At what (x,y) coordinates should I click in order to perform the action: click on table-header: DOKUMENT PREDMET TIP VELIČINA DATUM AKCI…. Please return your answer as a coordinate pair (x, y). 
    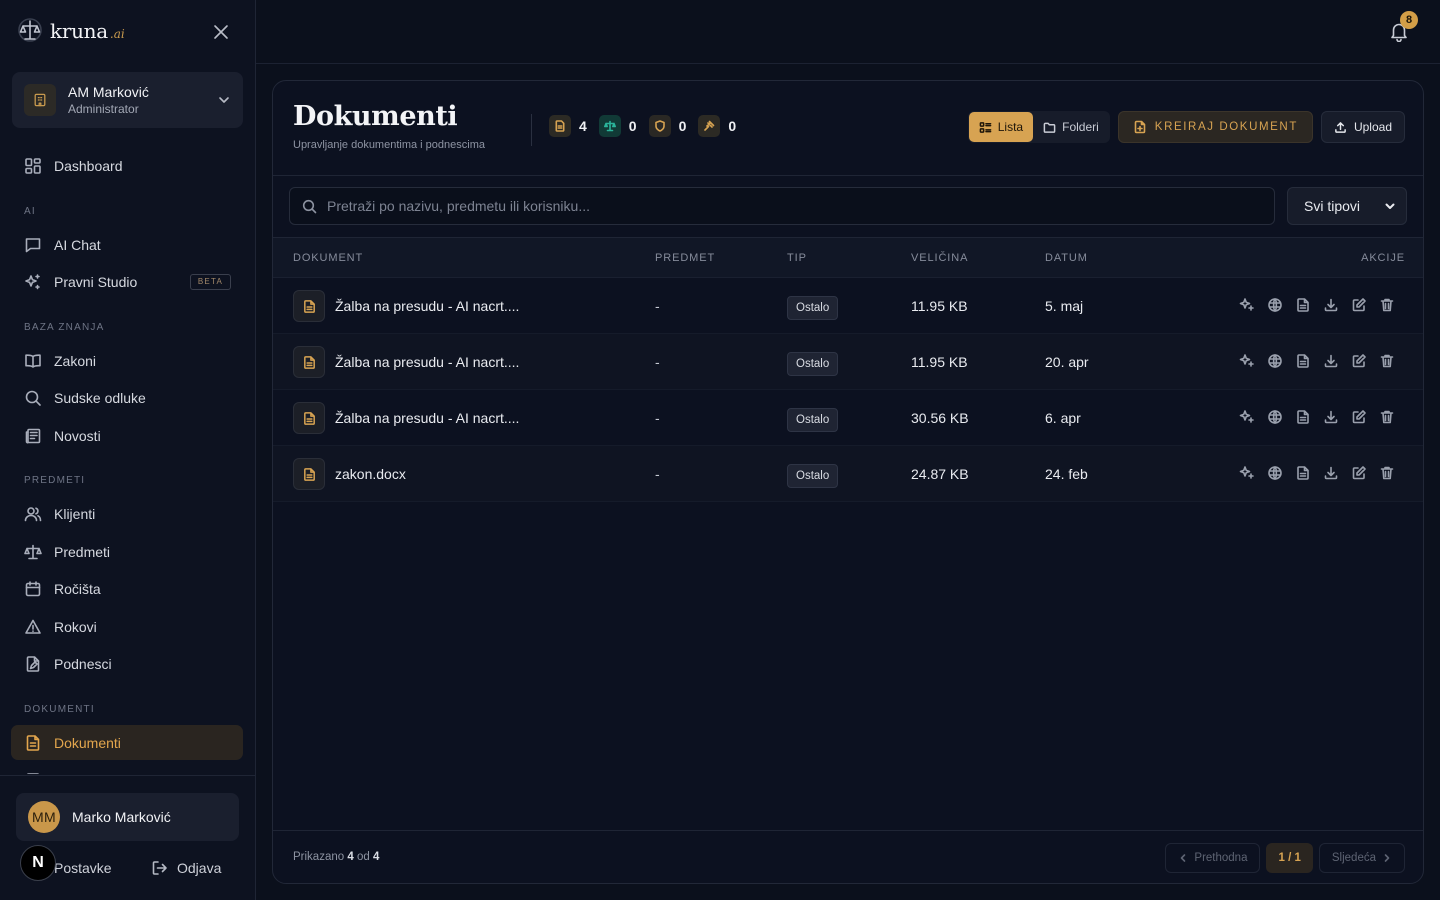
    Looking at the image, I should click on (848, 258).